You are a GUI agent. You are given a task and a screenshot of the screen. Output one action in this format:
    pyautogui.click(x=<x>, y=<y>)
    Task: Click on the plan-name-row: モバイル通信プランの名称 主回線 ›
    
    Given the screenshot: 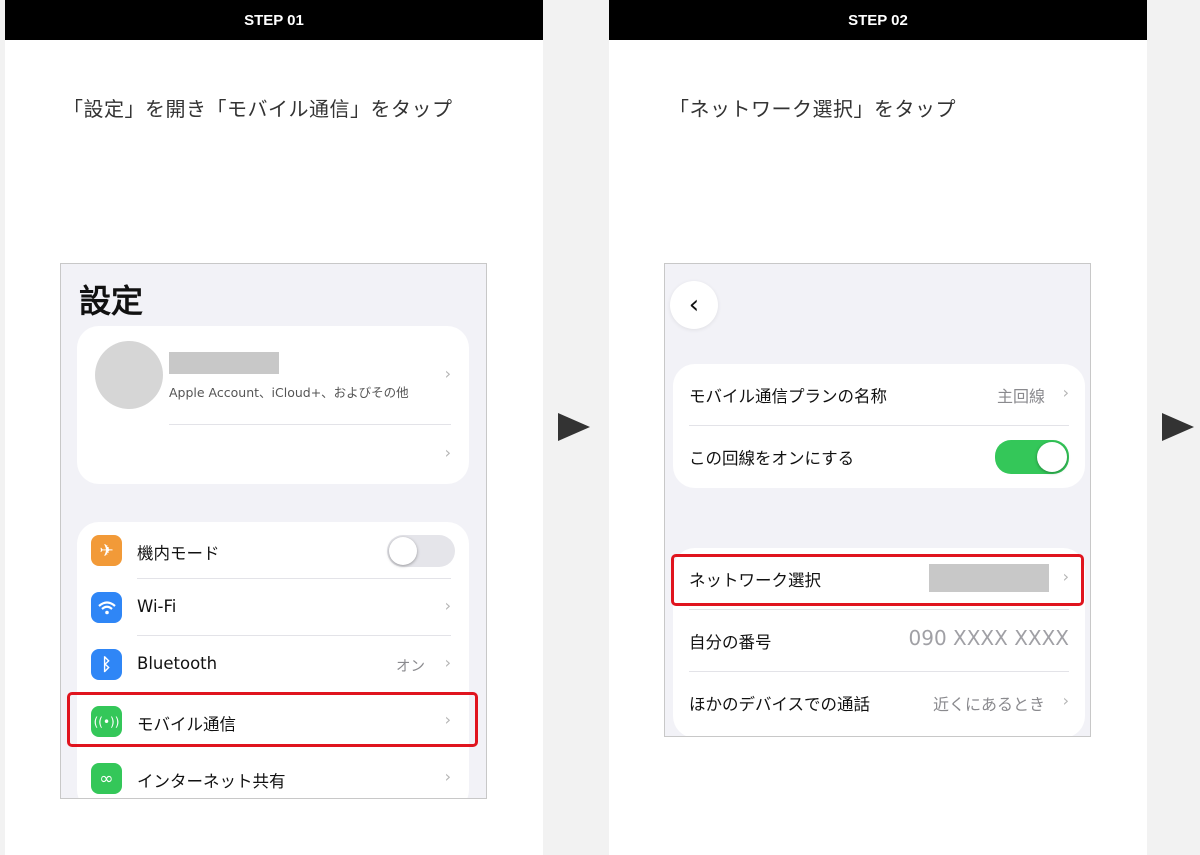 What is the action you would take?
    pyautogui.click(x=879, y=395)
    